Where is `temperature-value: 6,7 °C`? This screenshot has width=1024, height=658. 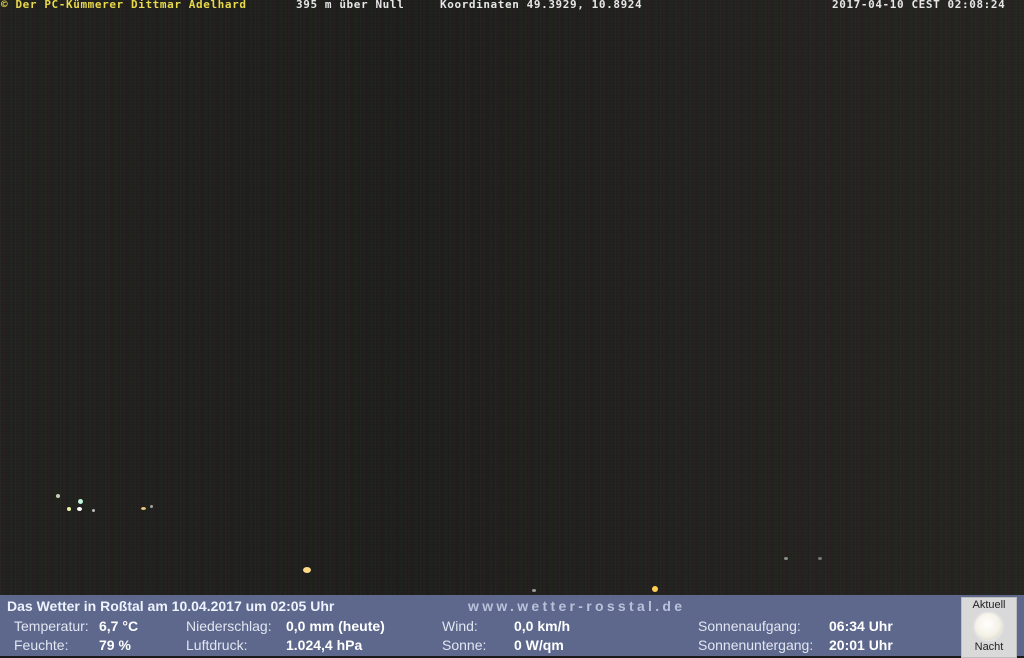
temperature-value: 6,7 °C is located at coordinates (119, 626).